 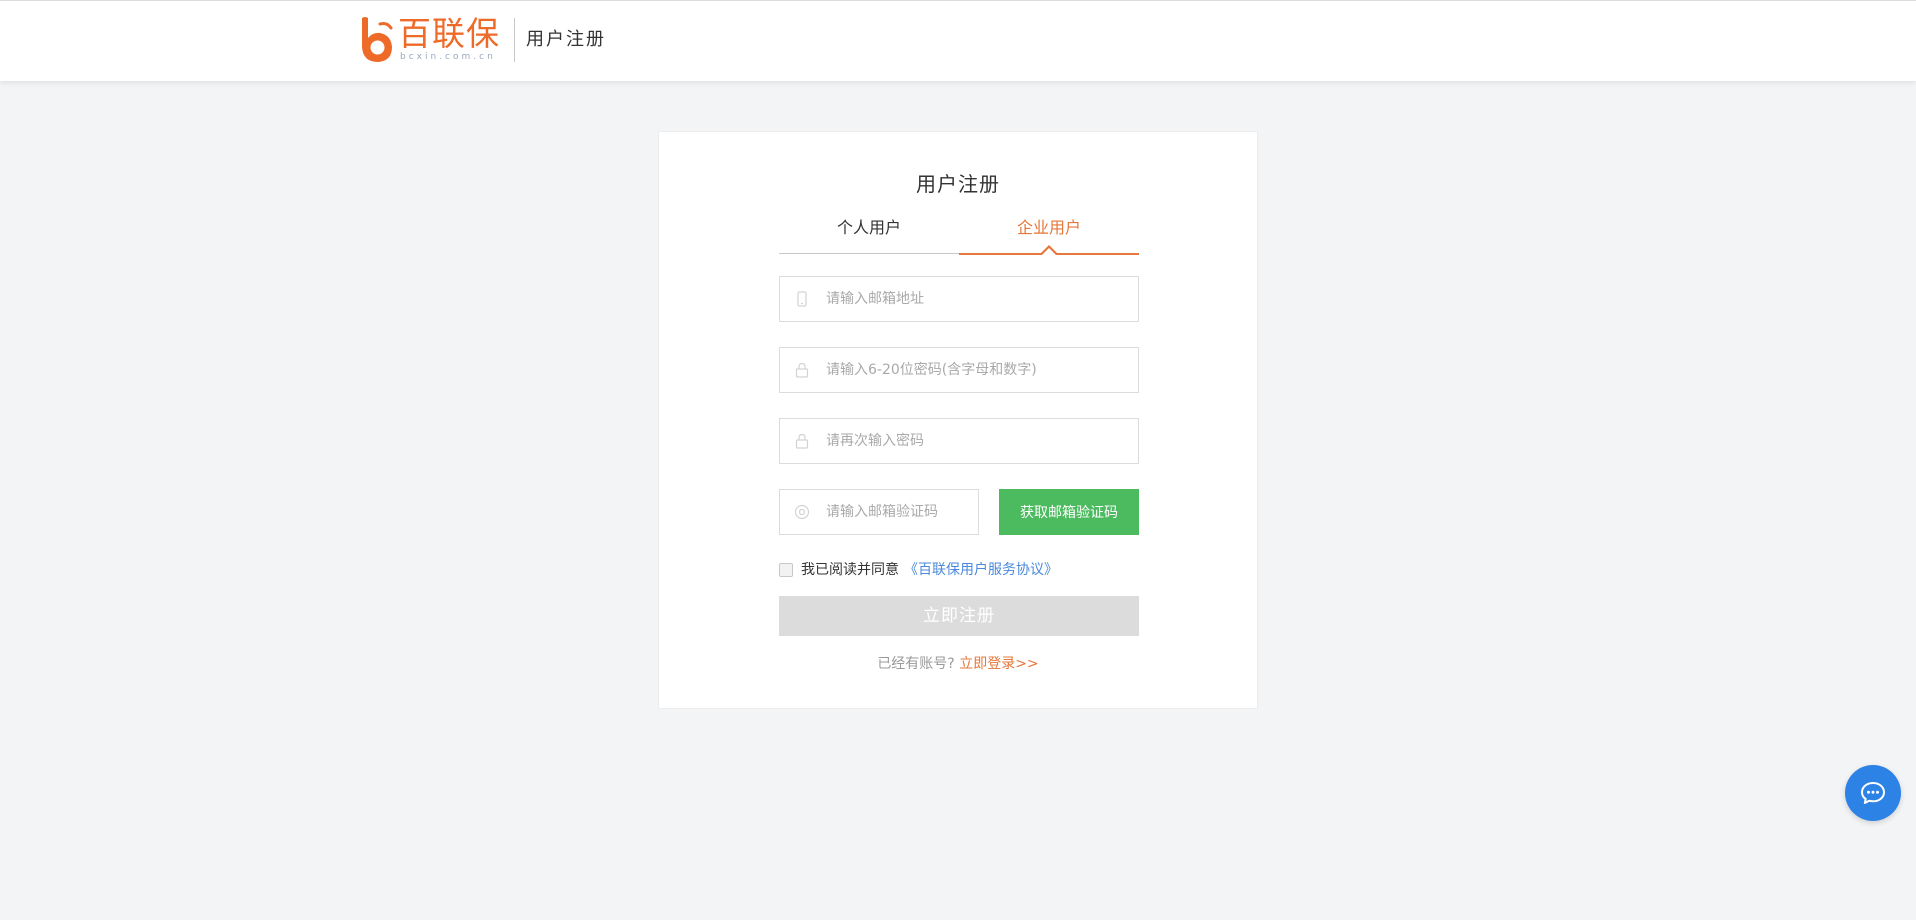 What do you see at coordinates (998, 664) in the screenshot?
I see `login-link: 立即登录>>` at bounding box center [998, 664].